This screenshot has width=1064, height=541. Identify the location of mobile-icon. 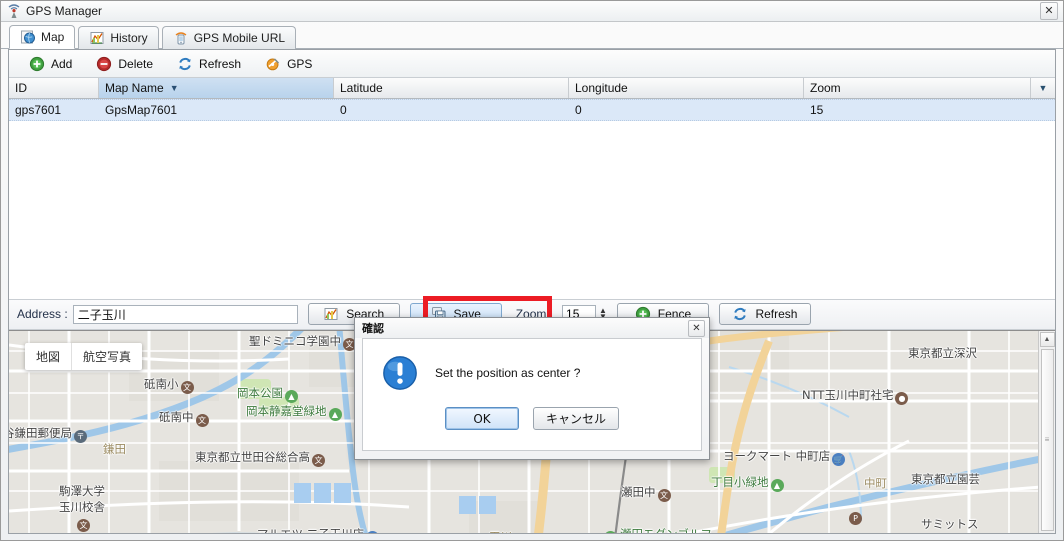
(181, 38).